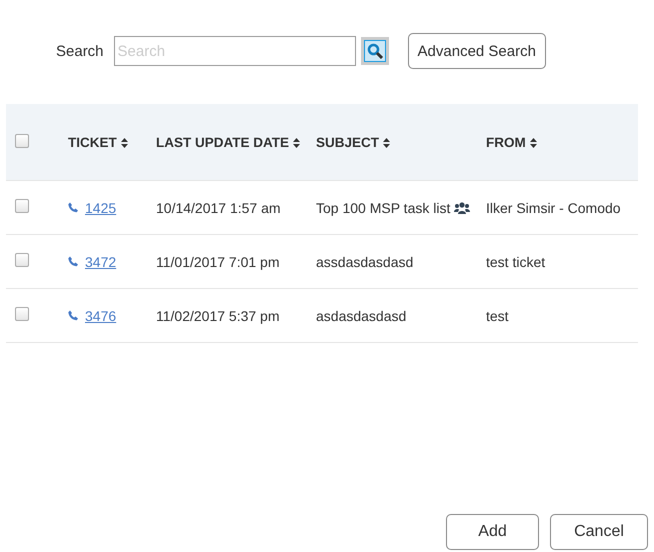 This screenshot has height=552, width=654. Describe the element at coordinates (361, 316) in the screenshot. I see `table-cell: asdasdasdasd` at that location.